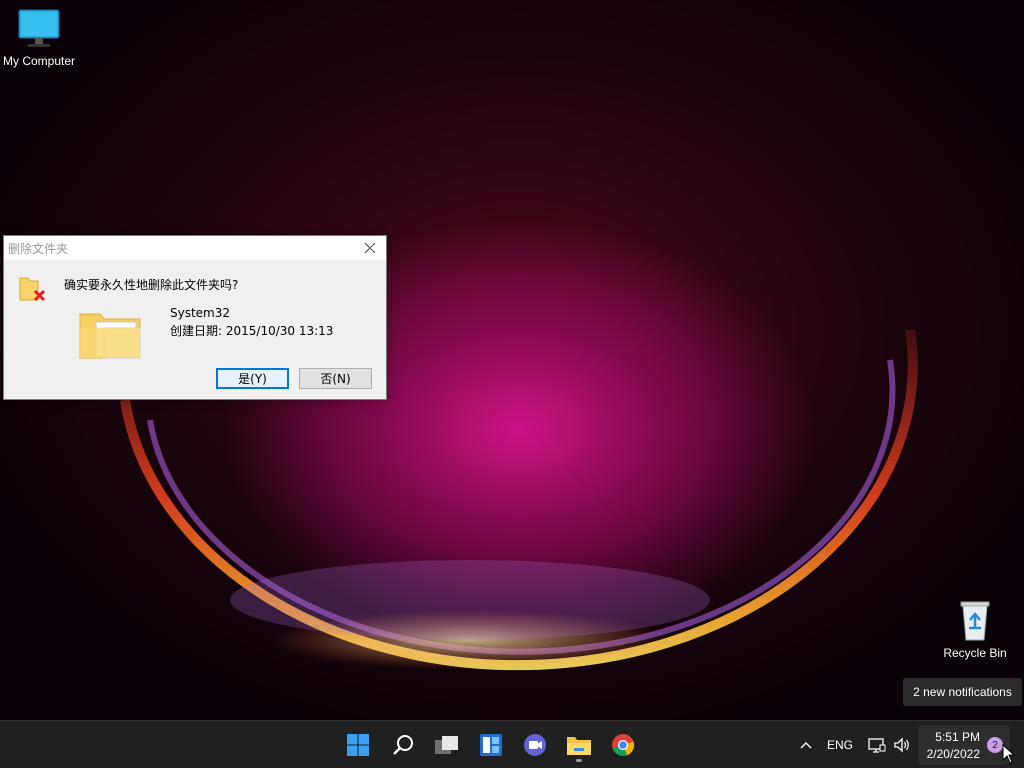 The width and height of the screenshot is (1024, 768). I want to click on chat-button, so click(535, 745).